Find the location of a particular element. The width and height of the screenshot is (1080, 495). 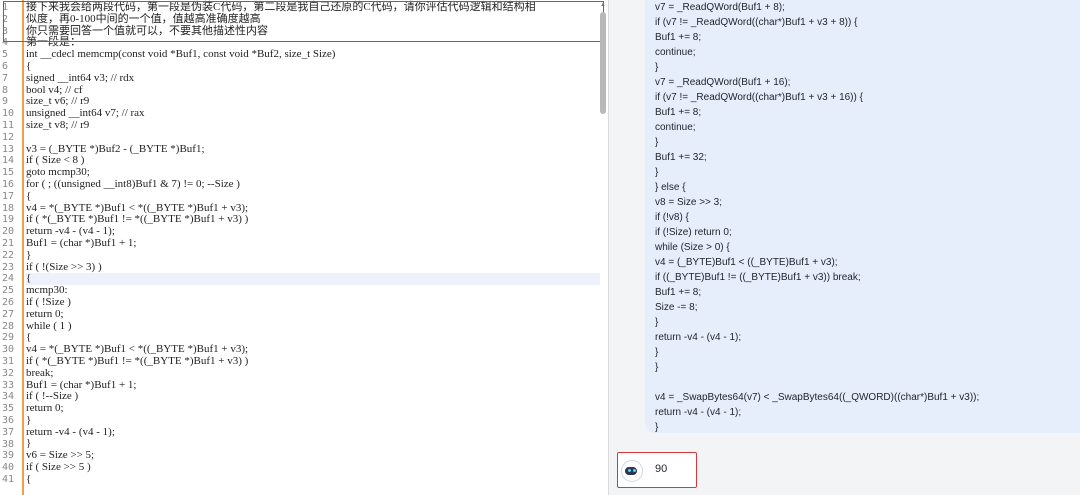

message-code-line: return -v4 - (v4 - 1); is located at coordinates (698, 337).